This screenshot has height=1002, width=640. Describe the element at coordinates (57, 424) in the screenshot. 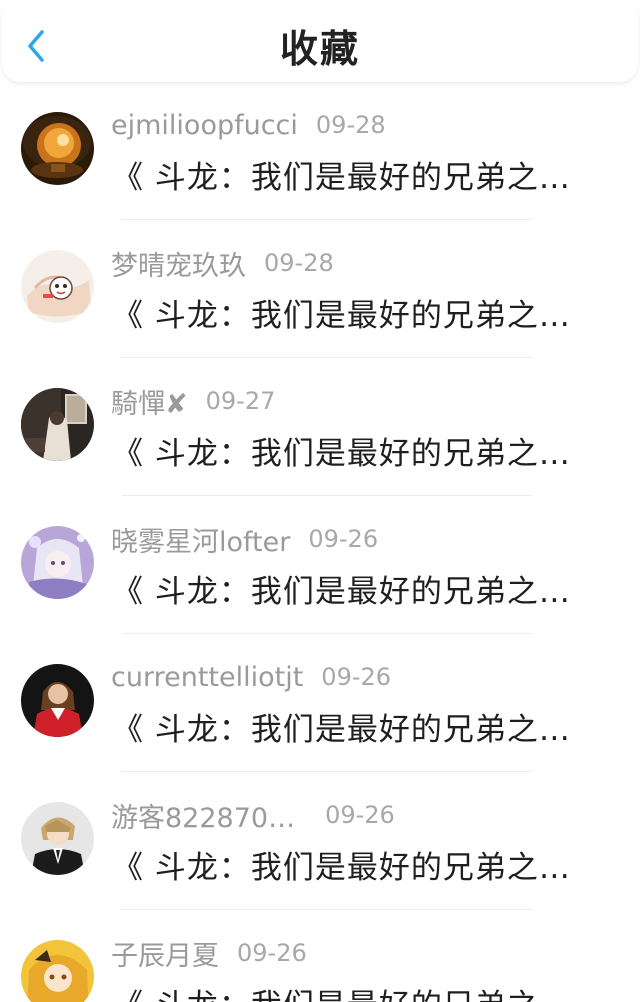

I see `dark-room-avatar` at that location.